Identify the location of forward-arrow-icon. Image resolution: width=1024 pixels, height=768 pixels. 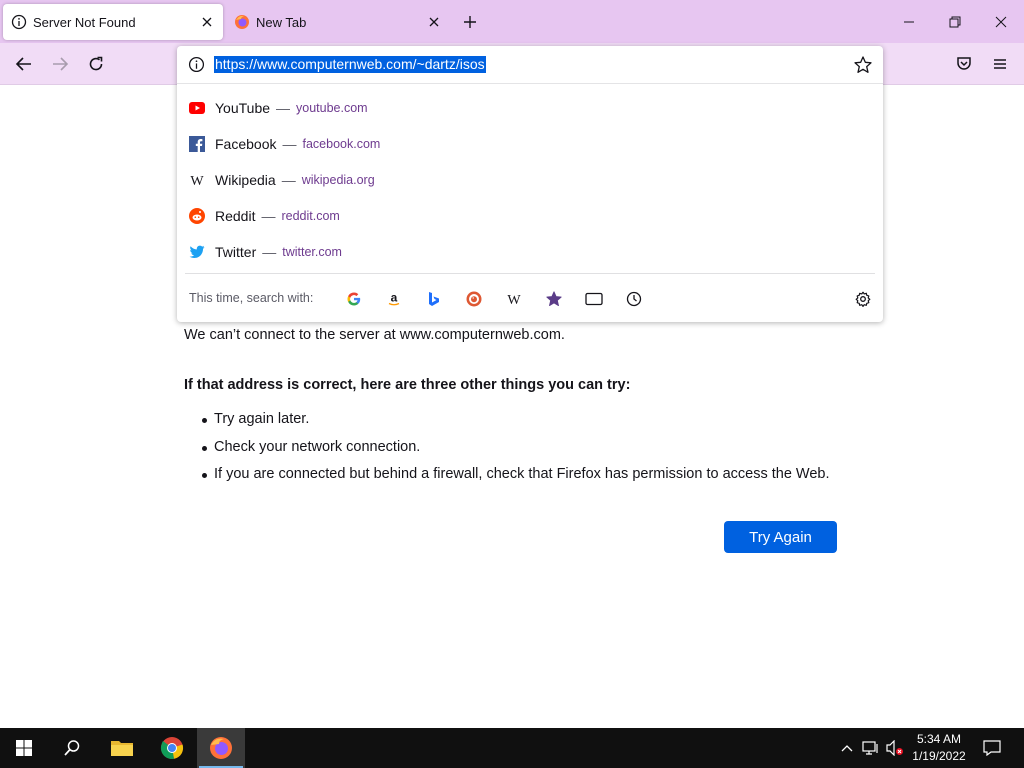
(61, 64).